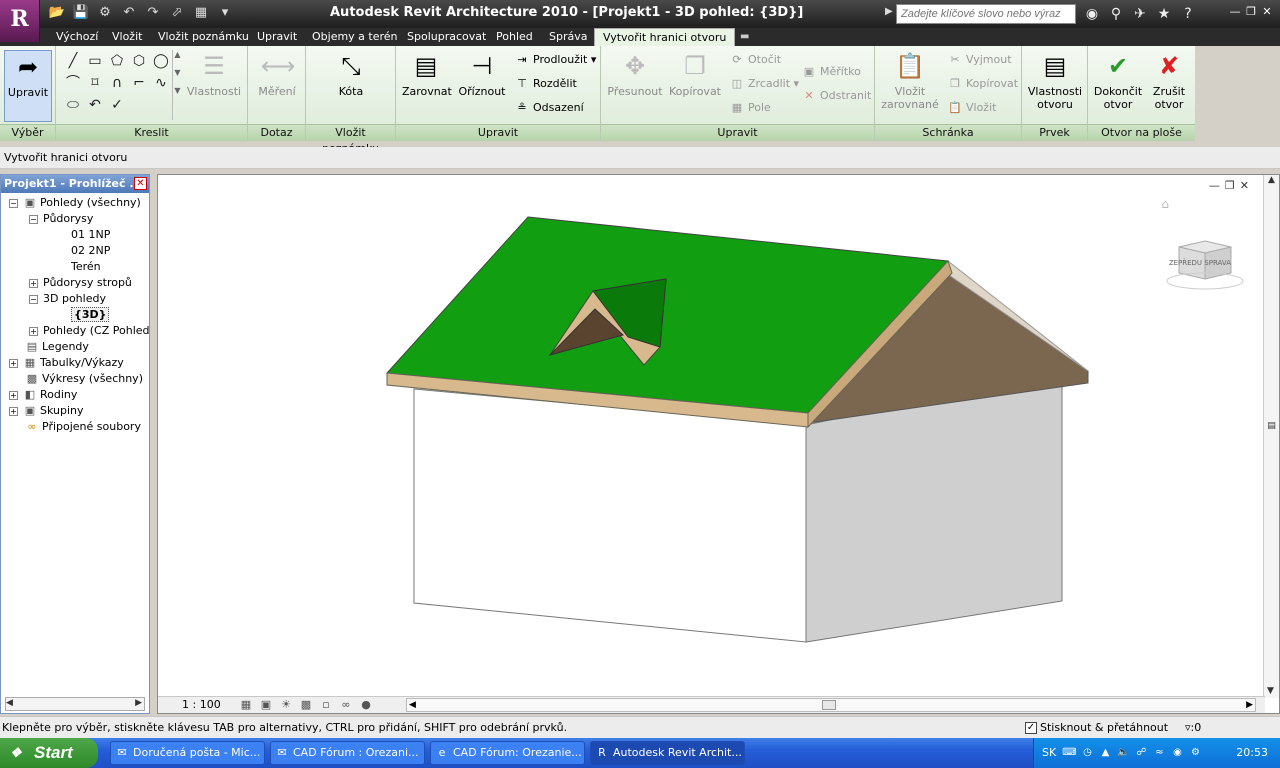  I want to click on shadows-icon: ☀, so click(286, 705).